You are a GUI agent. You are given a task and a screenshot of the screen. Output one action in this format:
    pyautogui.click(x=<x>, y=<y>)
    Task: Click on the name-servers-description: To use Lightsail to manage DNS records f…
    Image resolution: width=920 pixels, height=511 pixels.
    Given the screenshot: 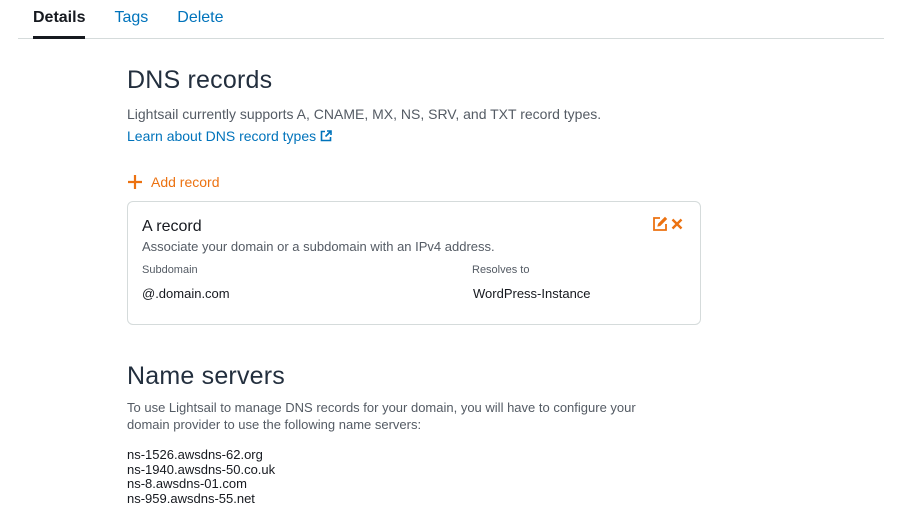 What is the action you would take?
    pyautogui.click(x=381, y=416)
    